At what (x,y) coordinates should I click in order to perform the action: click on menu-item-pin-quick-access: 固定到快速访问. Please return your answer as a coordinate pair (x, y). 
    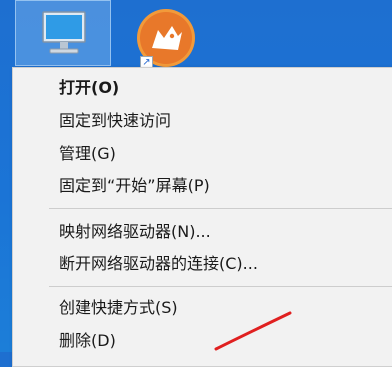
    Looking at the image, I should click on (202, 121).